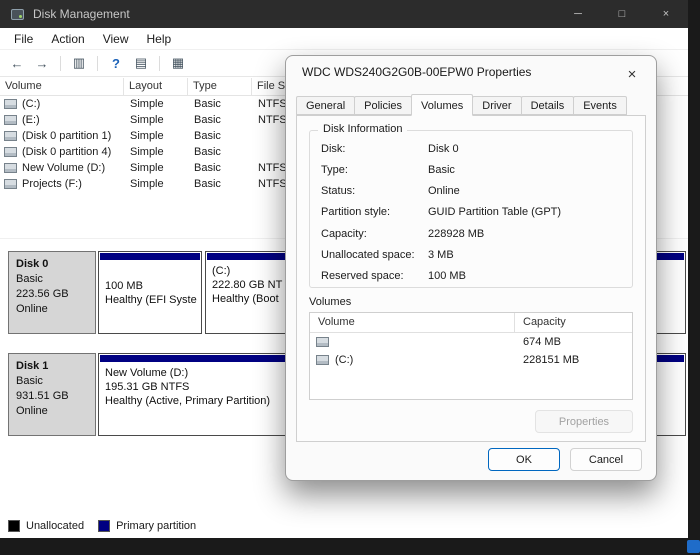 The width and height of the screenshot is (700, 555). Describe the element at coordinates (116, 39) in the screenshot. I see `menu-view: View` at that location.